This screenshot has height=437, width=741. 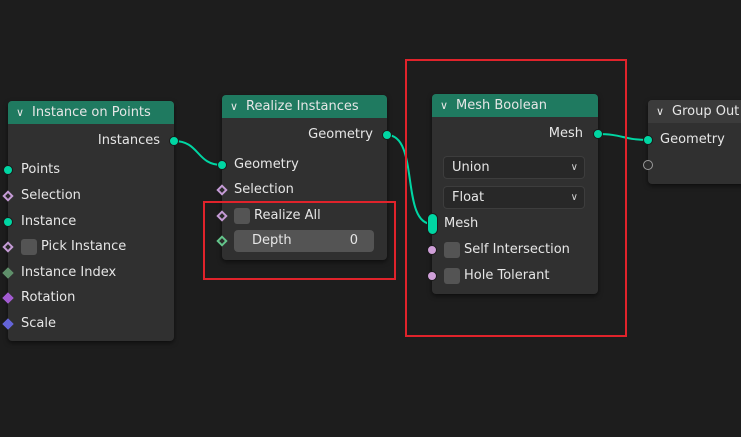 I want to click on input-label: Pick Instance, so click(x=84, y=246).